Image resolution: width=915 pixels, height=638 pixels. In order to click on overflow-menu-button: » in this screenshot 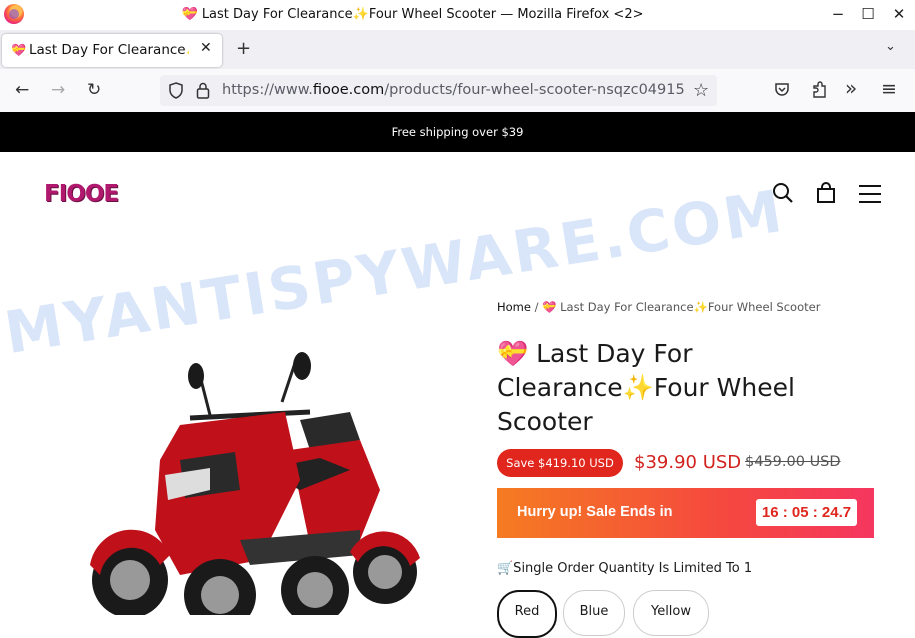, I will do `click(851, 88)`.